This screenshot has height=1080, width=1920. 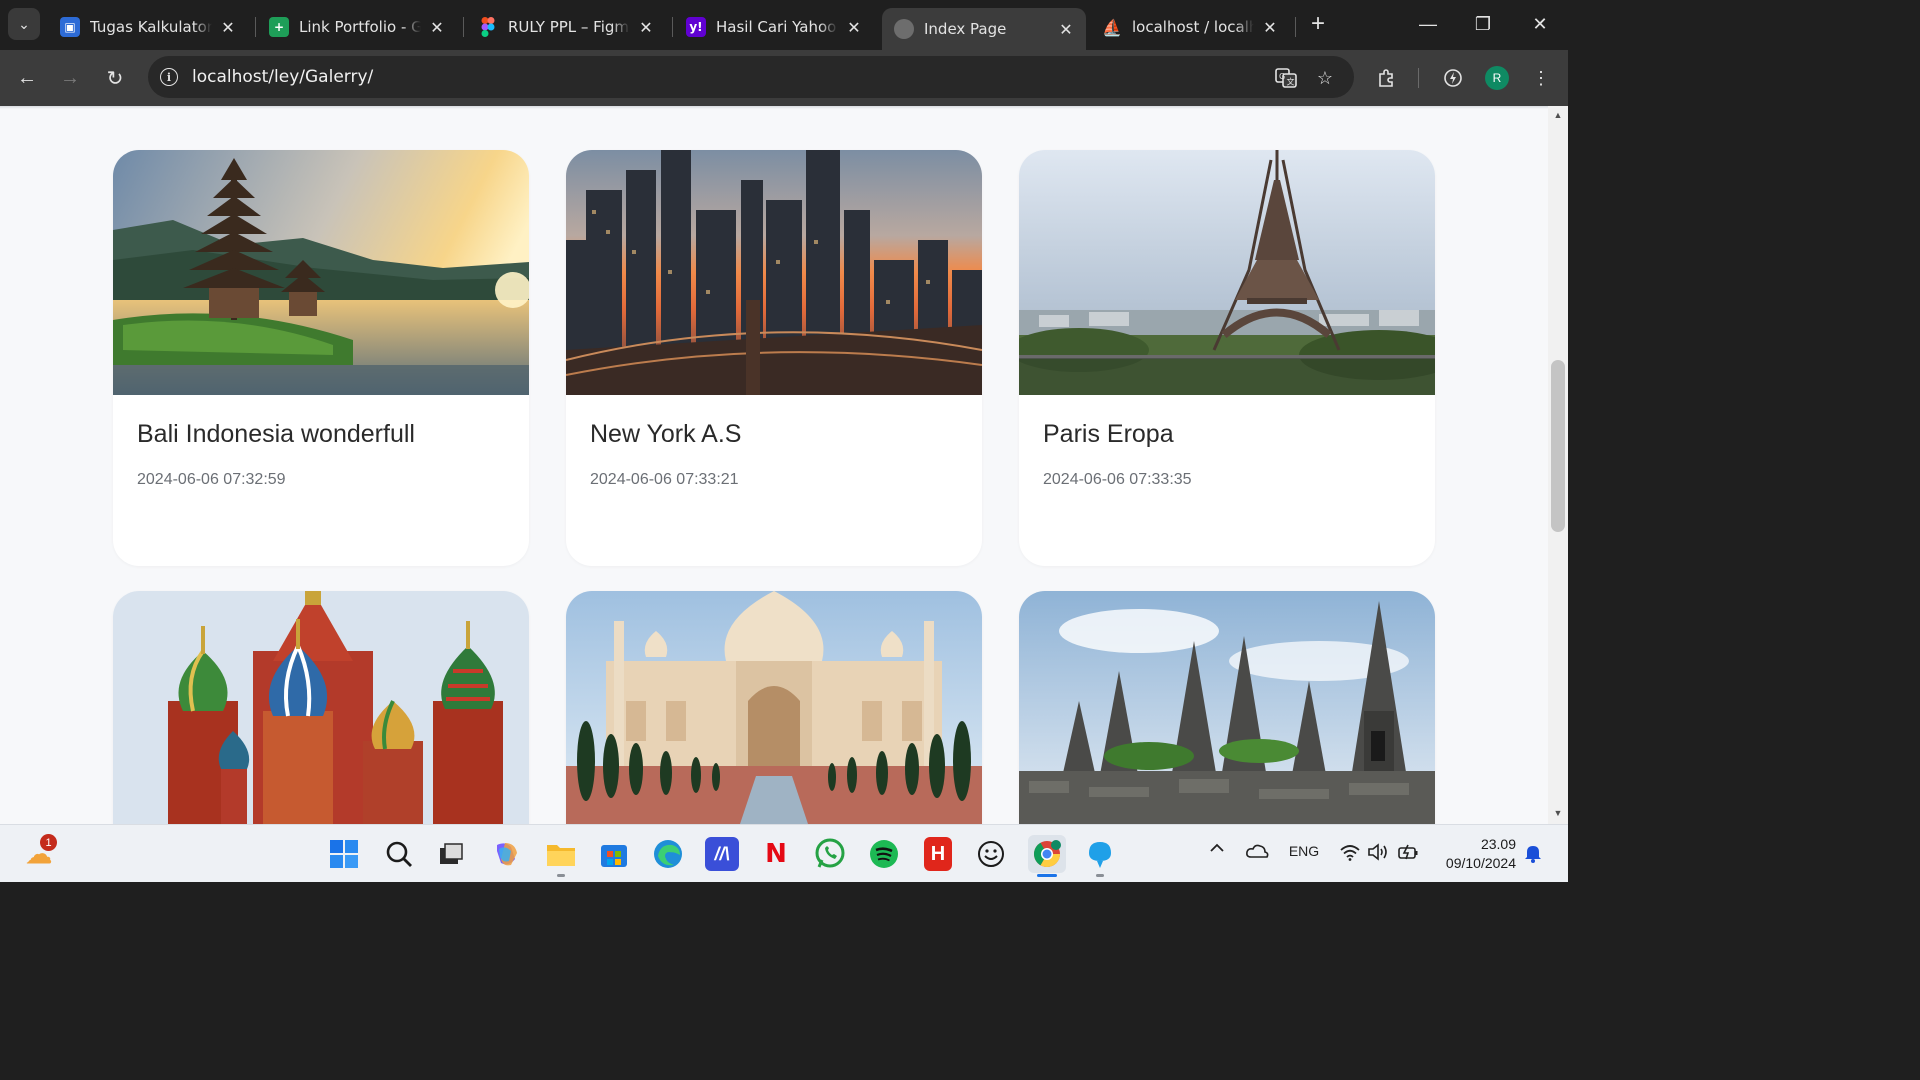 What do you see at coordinates (904, 29) in the screenshot?
I see `globe-icon` at bounding box center [904, 29].